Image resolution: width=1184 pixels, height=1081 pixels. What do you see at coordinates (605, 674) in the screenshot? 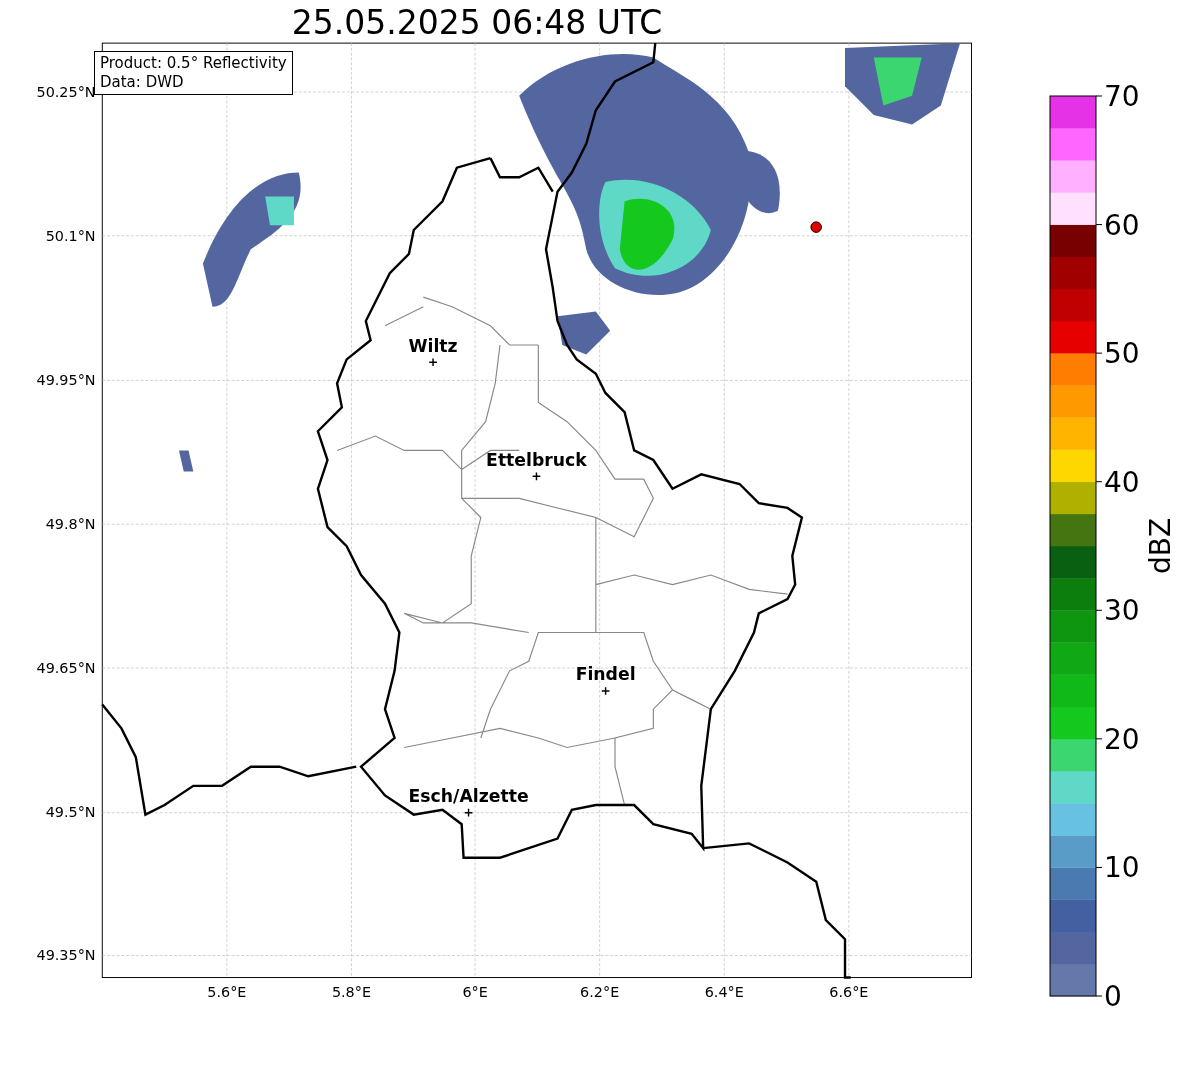
I see `city-label: Findel` at bounding box center [605, 674].